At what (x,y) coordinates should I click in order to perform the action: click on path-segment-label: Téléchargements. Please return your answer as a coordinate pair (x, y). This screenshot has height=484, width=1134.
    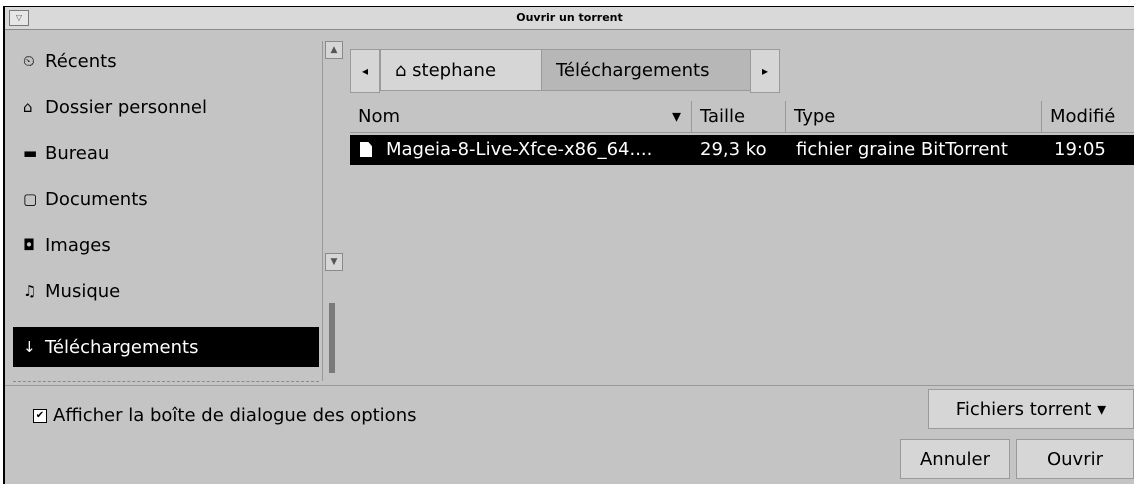
    Looking at the image, I should click on (633, 70).